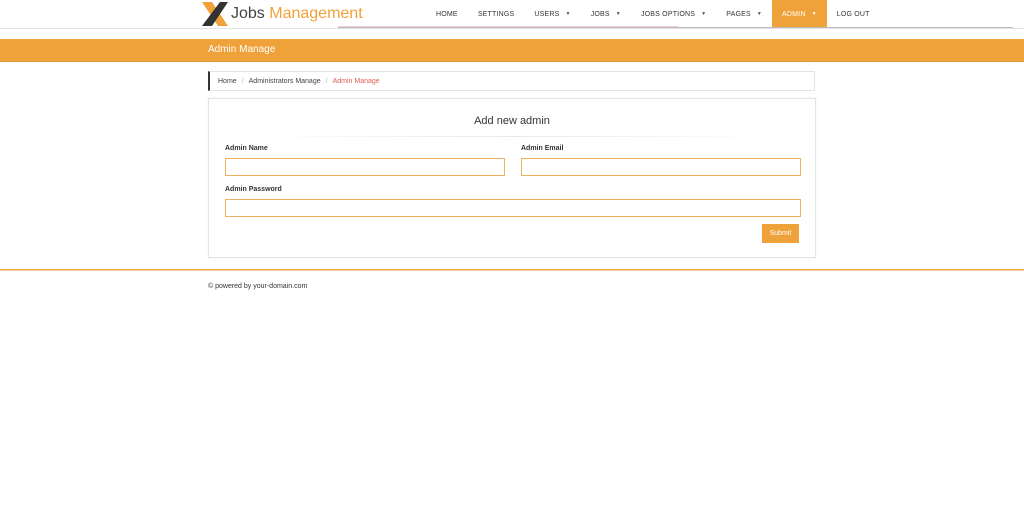  I want to click on footer-text: © powered by your-domain.com, so click(258, 286).